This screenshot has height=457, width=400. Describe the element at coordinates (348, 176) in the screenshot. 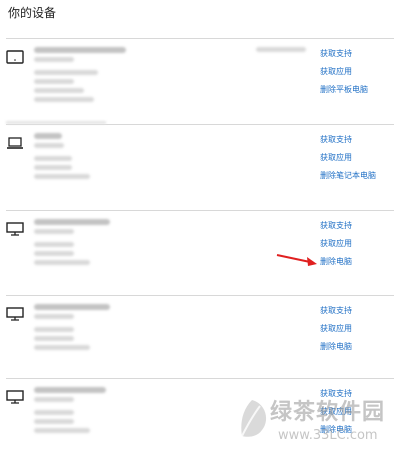

I see `remove-laptop-link: 删除笔记本电脑` at that location.